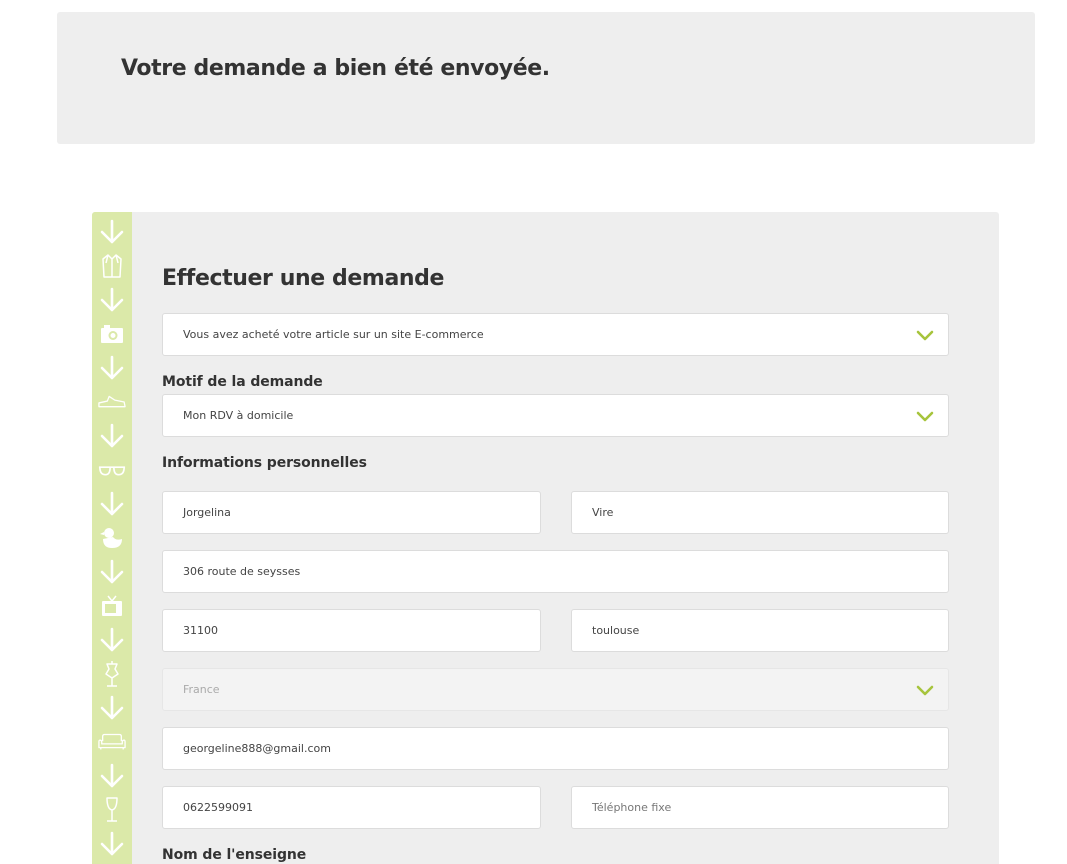 Image resolution: width=1067 pixels, height=864 pixels. What do you see at coordinates (264, 463) in the screenshot?
I see `personal-info-label: Informations personnelles` at bounding box center [264, 463].